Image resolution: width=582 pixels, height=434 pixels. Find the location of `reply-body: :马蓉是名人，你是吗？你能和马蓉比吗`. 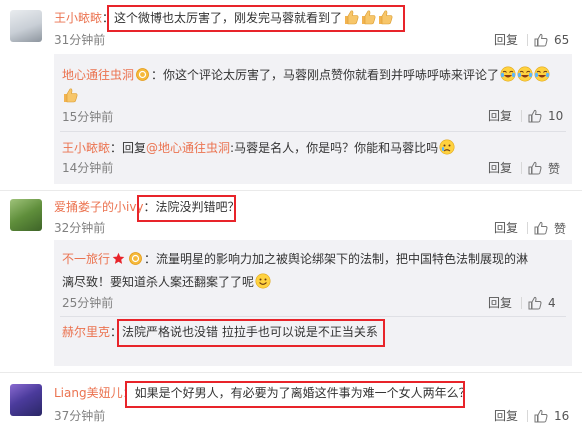

reply-body: :马蓉是名人，你是吗？你能和马蓉比吗 is located at coordinates (334, 148).